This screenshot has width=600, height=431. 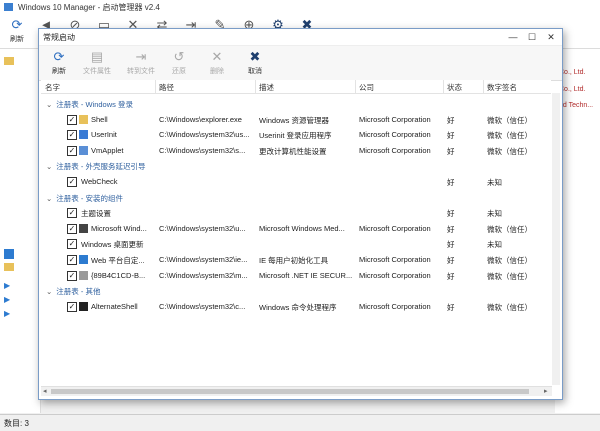 I want to click on toolbar-button-label: 刷新, so click(x=17, y=39).